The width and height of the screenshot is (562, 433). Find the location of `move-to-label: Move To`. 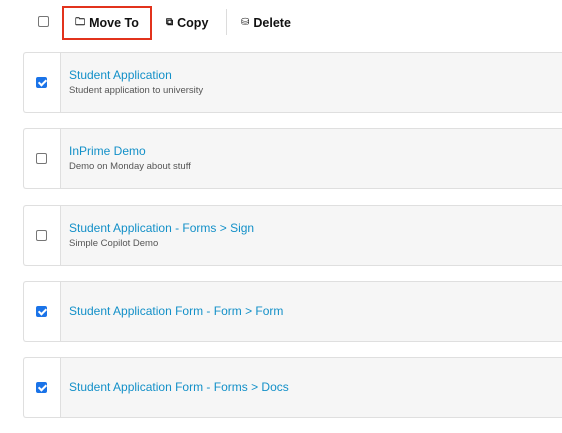

move-to-label: Move To is located at coordinates (114, 23).